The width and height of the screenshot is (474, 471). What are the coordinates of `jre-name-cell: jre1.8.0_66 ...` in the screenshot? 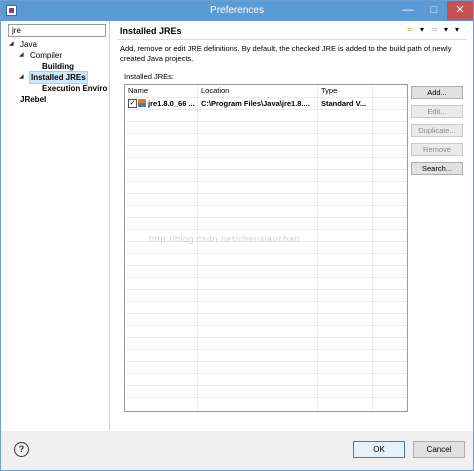 It's located at (171, 103).